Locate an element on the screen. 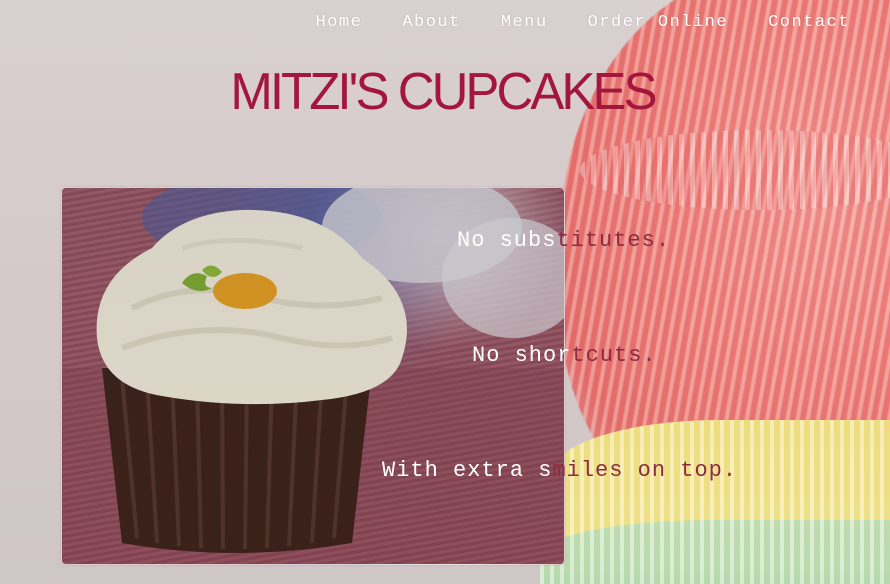 The image size is (890, 584). tagline-3-part-b: miles on top. is located at coordinates (645, 470).